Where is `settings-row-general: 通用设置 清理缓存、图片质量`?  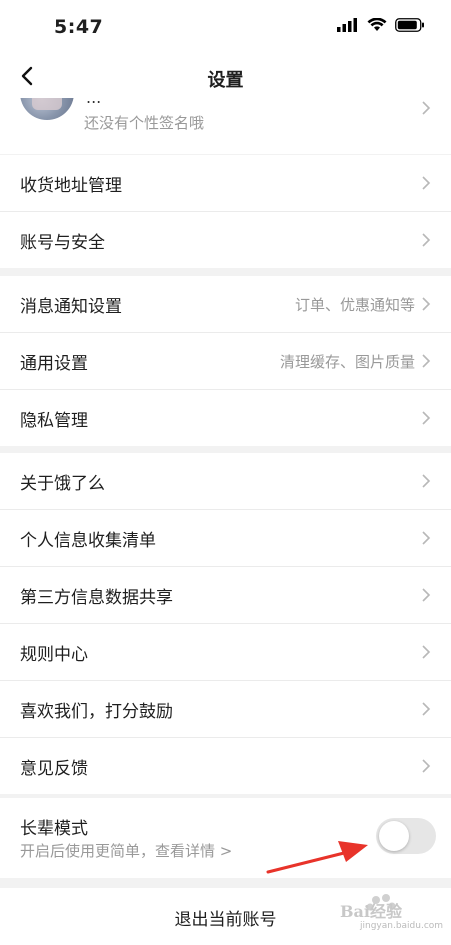
settings-row-general: 通用设置 清理缓存、图片质量 is located at coordinates (225, 361).